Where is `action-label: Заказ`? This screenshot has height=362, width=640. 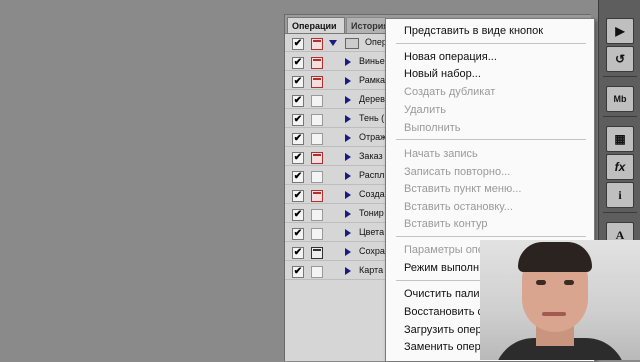 action-label: Заказ is located at coordinates (371, 156).